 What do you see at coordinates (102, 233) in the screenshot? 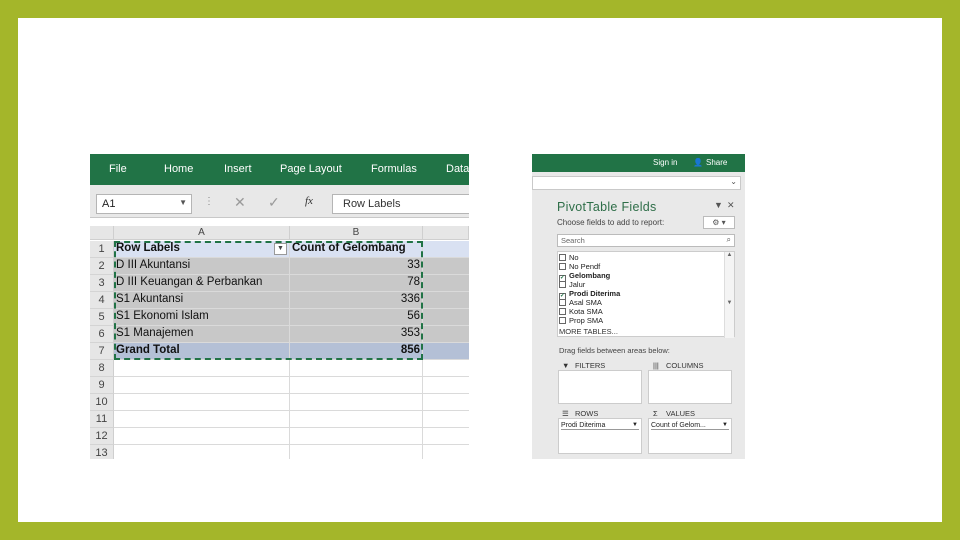
I see `select-all-corner` at bounding box center [102, 233].